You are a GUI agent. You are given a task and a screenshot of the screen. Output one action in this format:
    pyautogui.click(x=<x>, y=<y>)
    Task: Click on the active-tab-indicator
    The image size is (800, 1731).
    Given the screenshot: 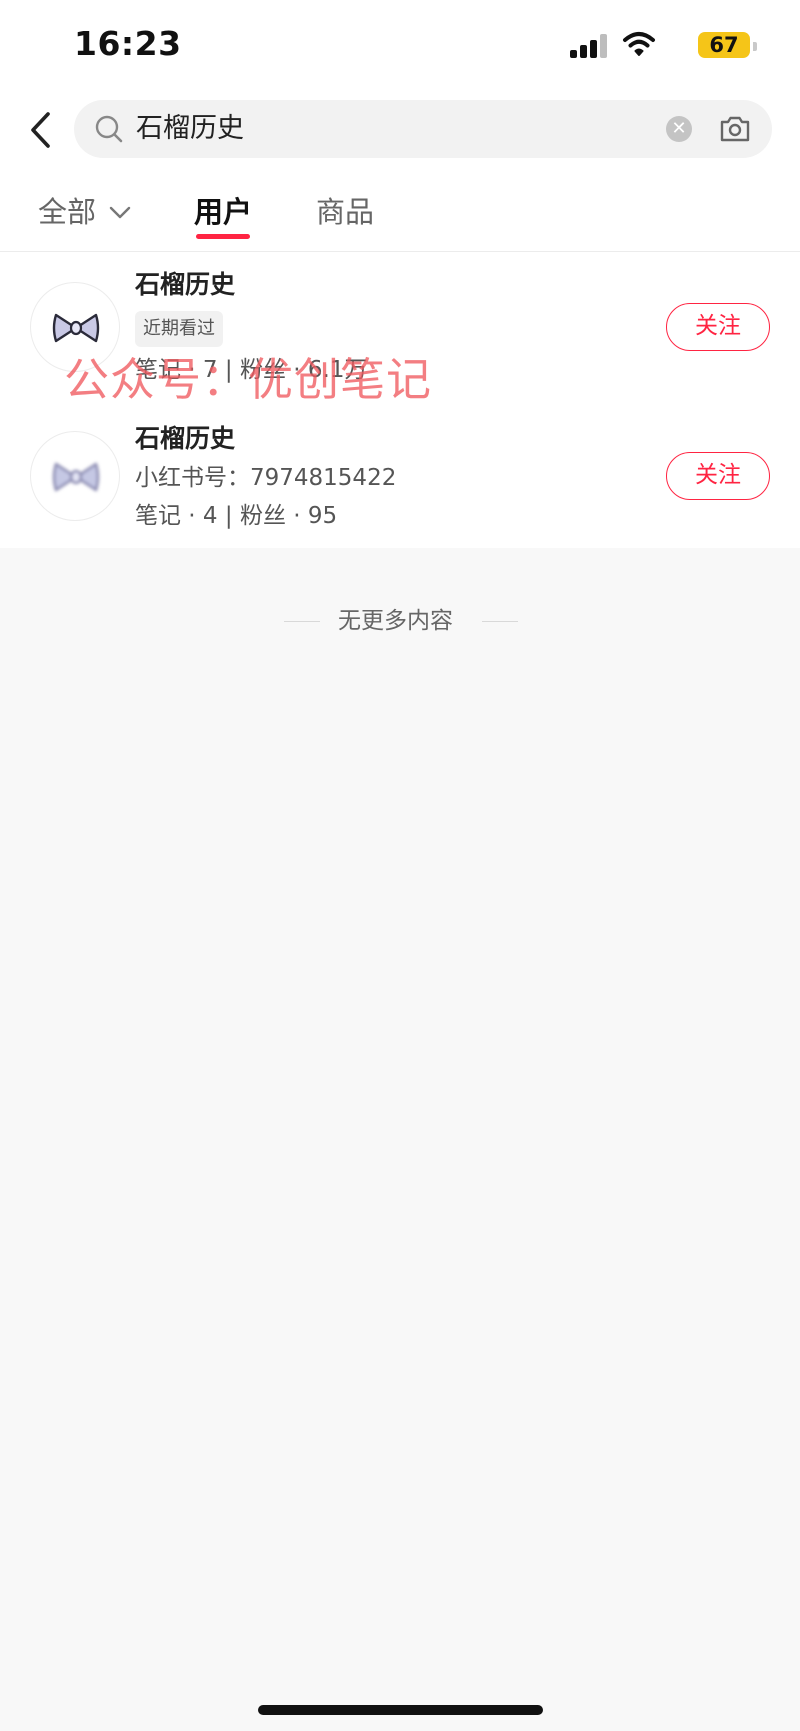 What is the action you would take?
    pyautogui.click(x=223, y=236)
    